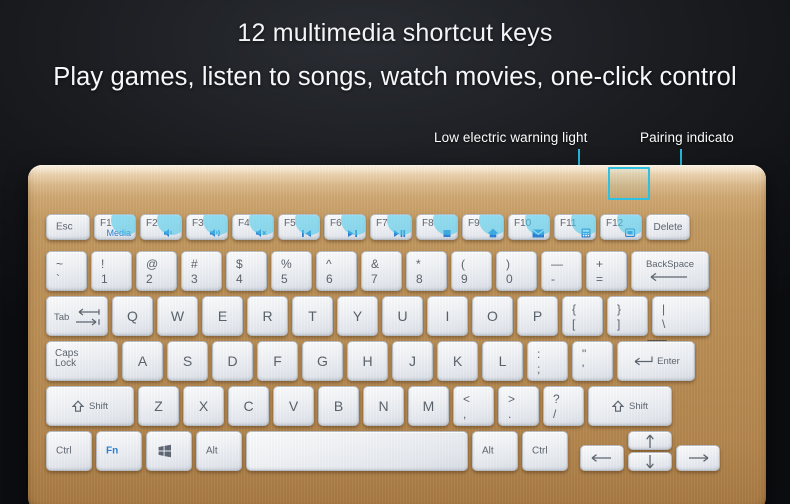  Describe the element at coordinates (156, 271) in the screenshot. I see `key-digit-2: @ 2` at that location.